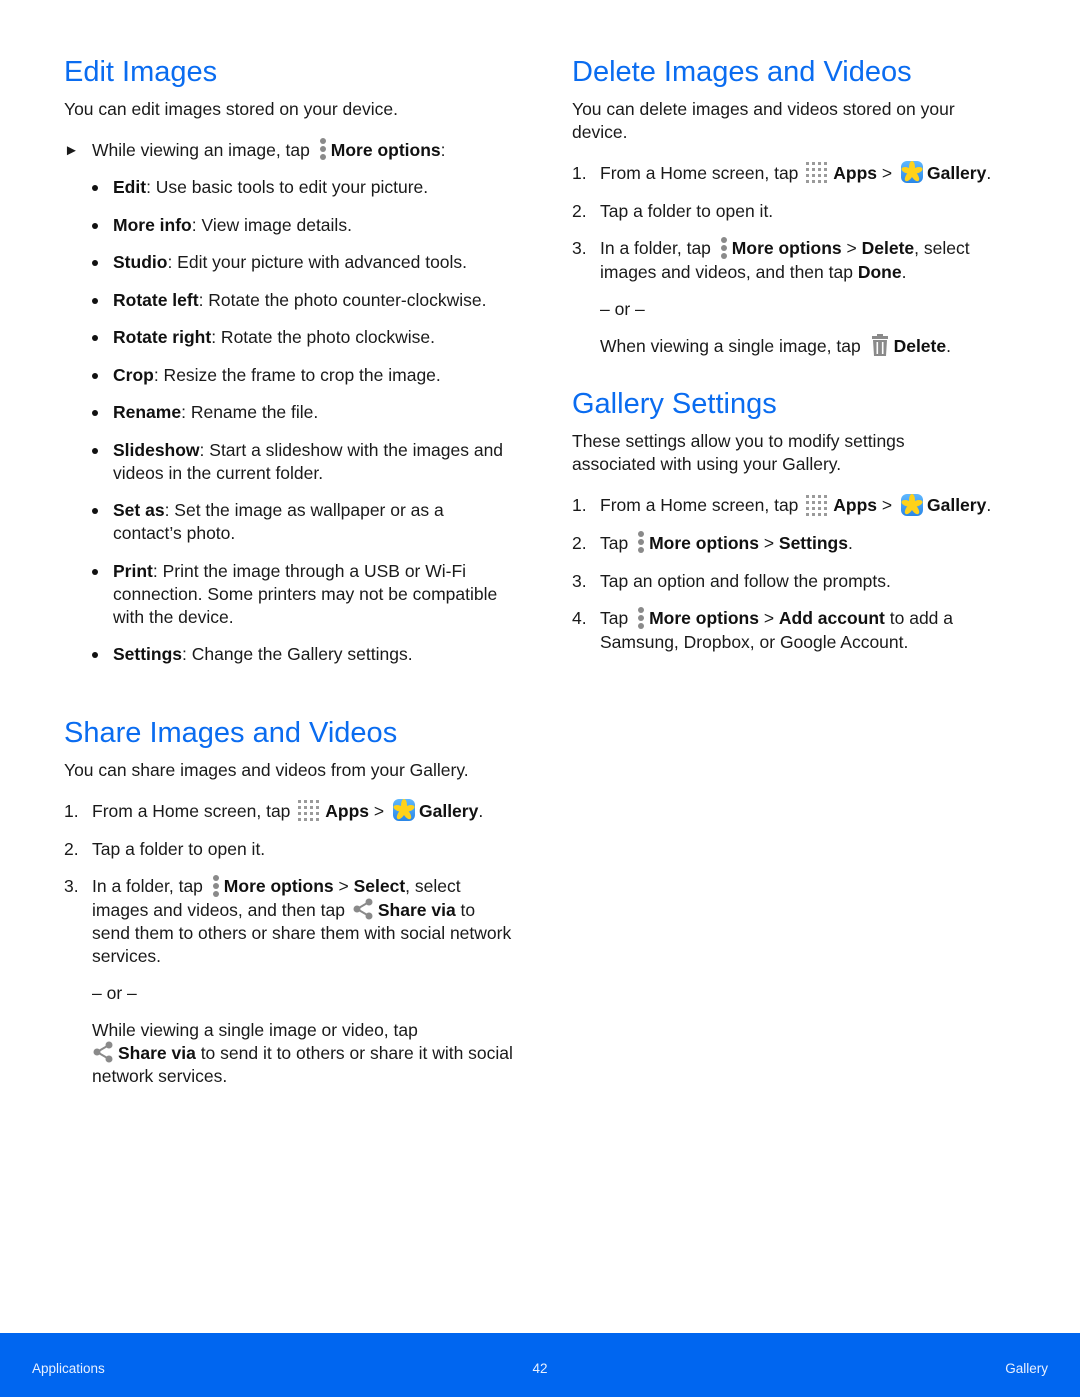 This screenshot has width=1080, height=1397. I want to click on alternative-instruction: When viewing a single image, tap Delete., so click(775, 345).